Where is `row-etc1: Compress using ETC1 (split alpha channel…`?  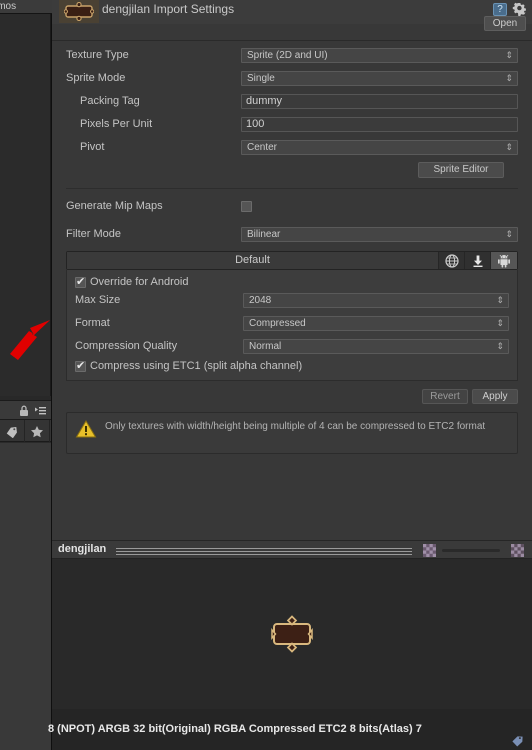
row-etc1: Compress using ETC1 (split alpha channel… is located at coordinates (292, 365).